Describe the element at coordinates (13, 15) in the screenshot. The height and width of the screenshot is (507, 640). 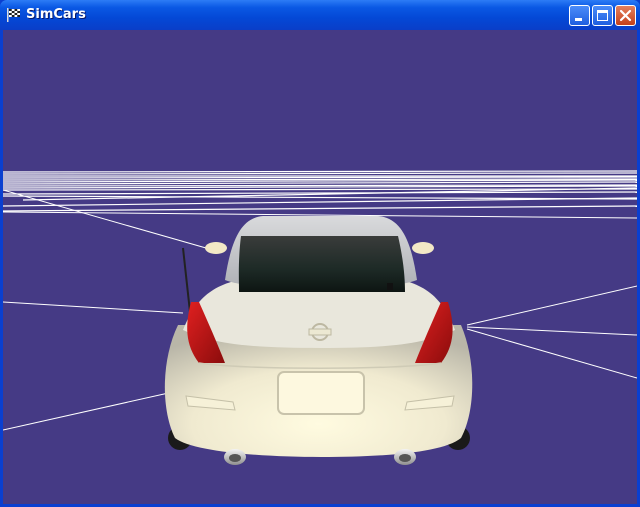
I see `checkered-flag-icon` at that location.